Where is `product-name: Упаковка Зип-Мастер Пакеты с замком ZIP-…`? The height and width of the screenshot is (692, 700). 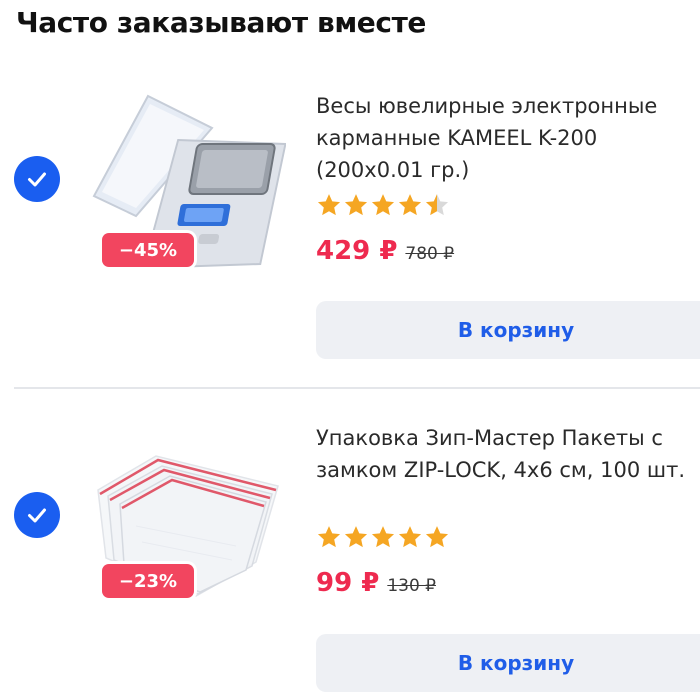
product-name: Упаковка Зип-Мастер Пакеты с замком ZIP-… is located at coordinates (506, 454).